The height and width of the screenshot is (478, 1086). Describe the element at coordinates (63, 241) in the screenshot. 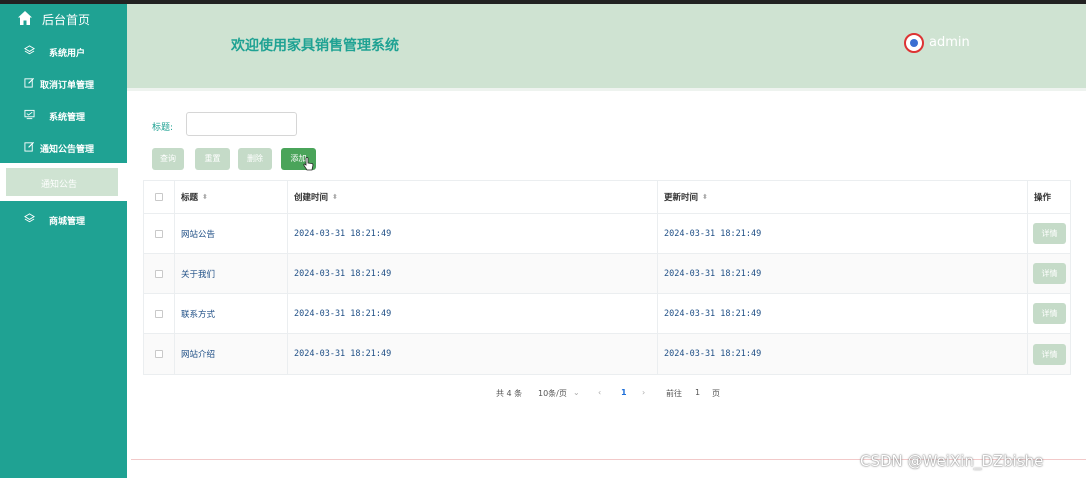

I see `sidebar: 后台首页 系统用户 取消订单管理 系统管理 通知公告管理 通知公告 商城管理` at that location.